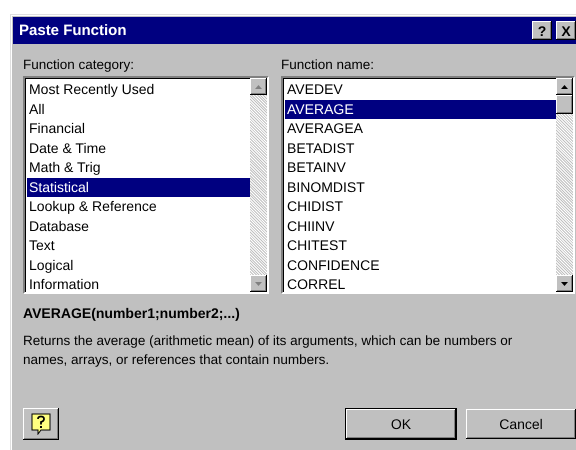  What do you see at coordinates (420, 90) in the screenshot?
I see `list-item: AVEDEV` at bounding box center [420, 90].